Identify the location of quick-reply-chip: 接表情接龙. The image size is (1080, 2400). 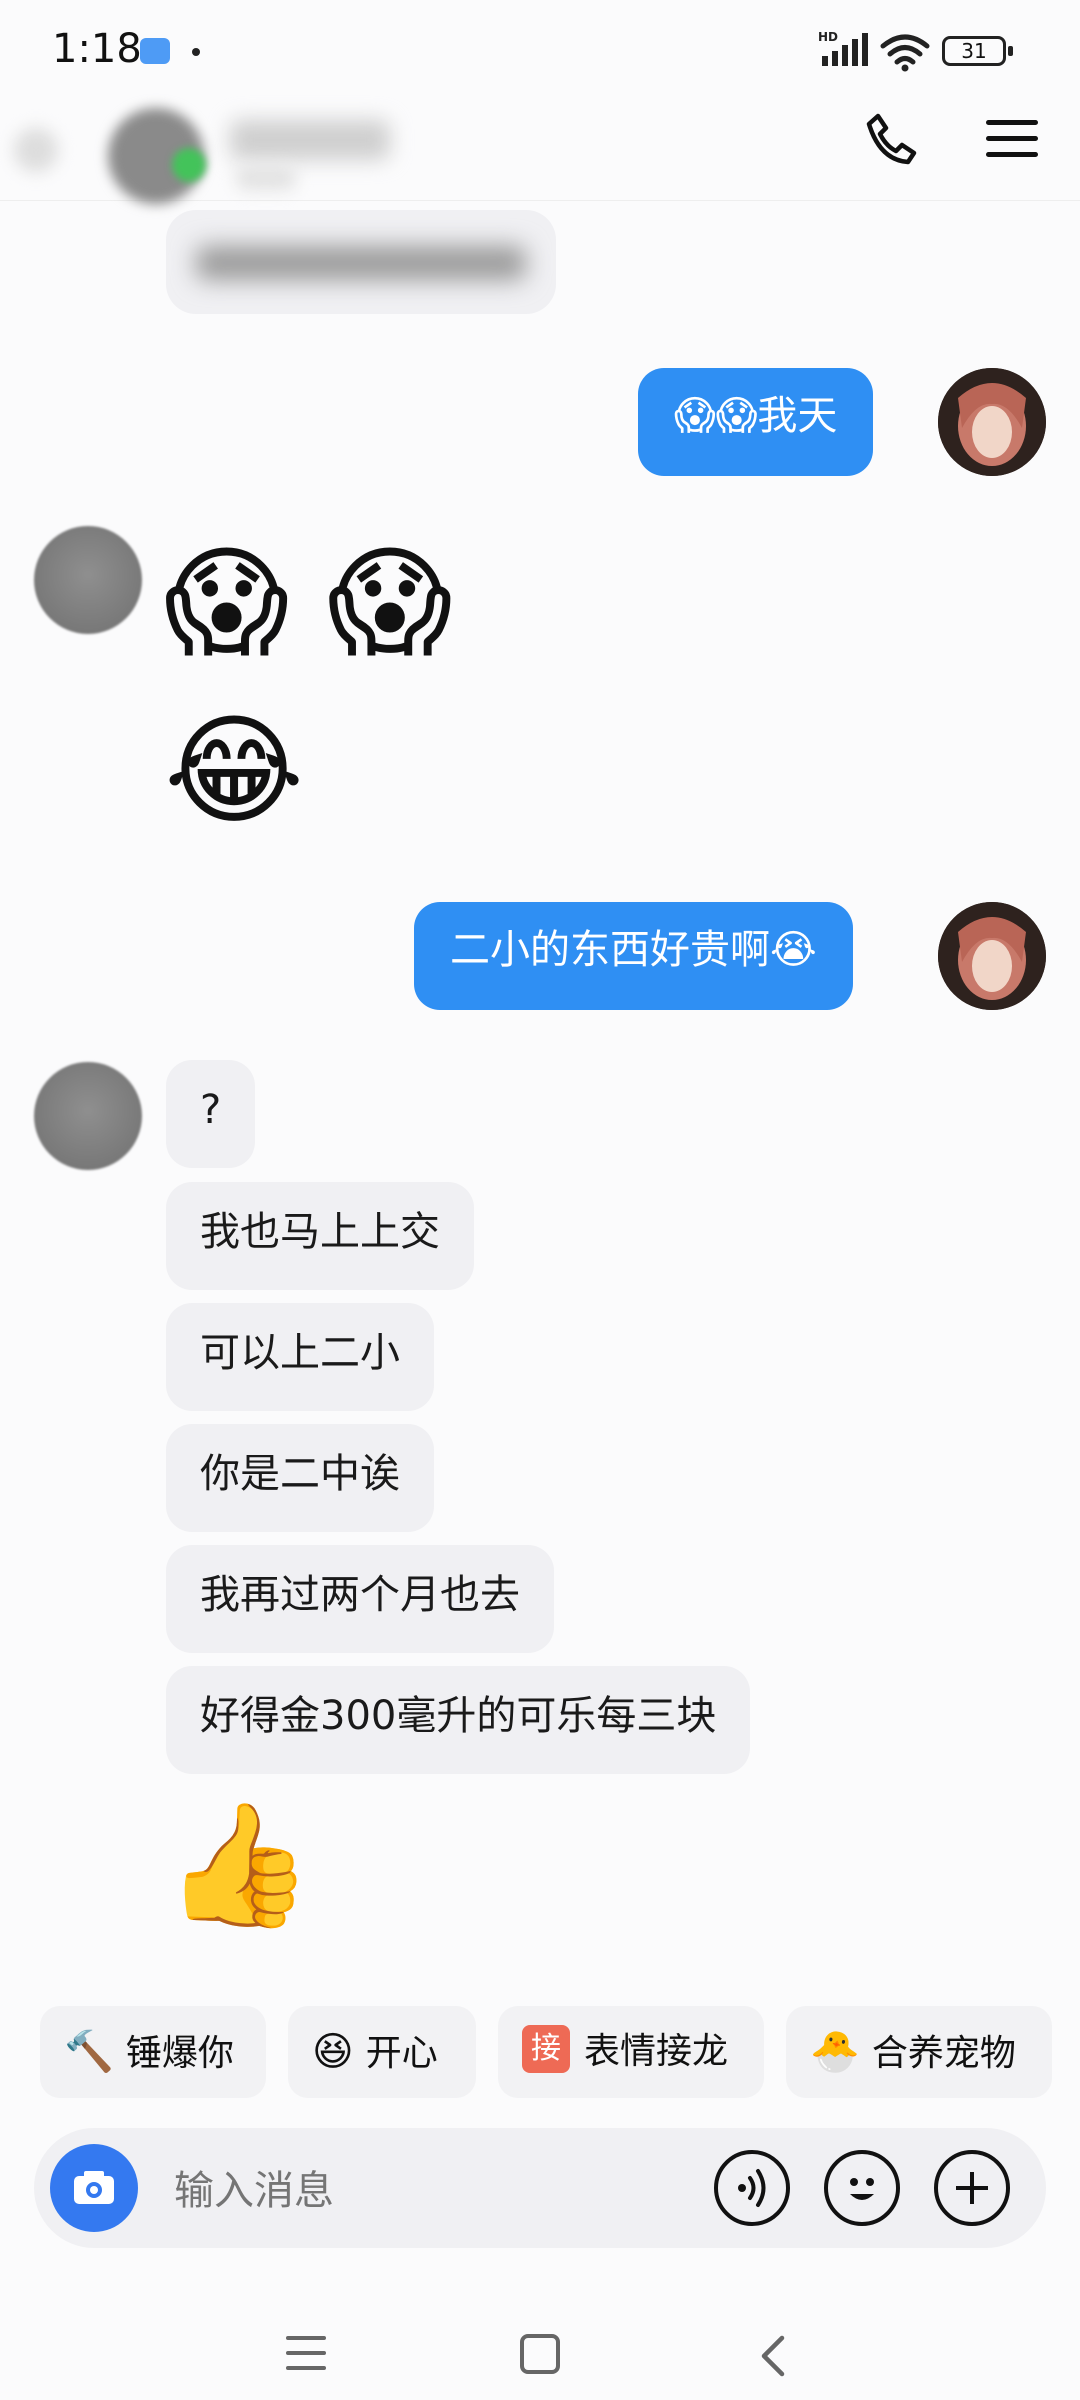
(631, 2052).